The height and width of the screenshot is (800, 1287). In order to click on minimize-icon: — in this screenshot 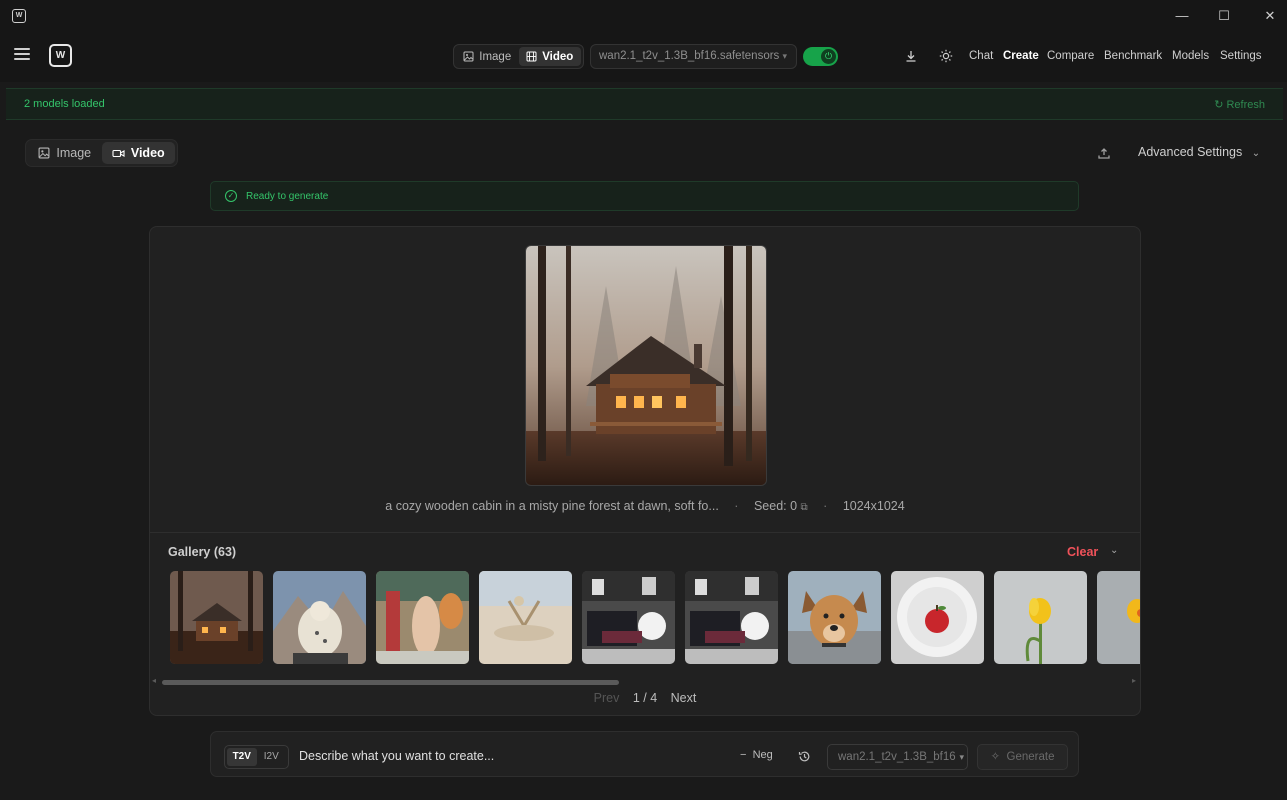, I will do `click(1182, 16)`.